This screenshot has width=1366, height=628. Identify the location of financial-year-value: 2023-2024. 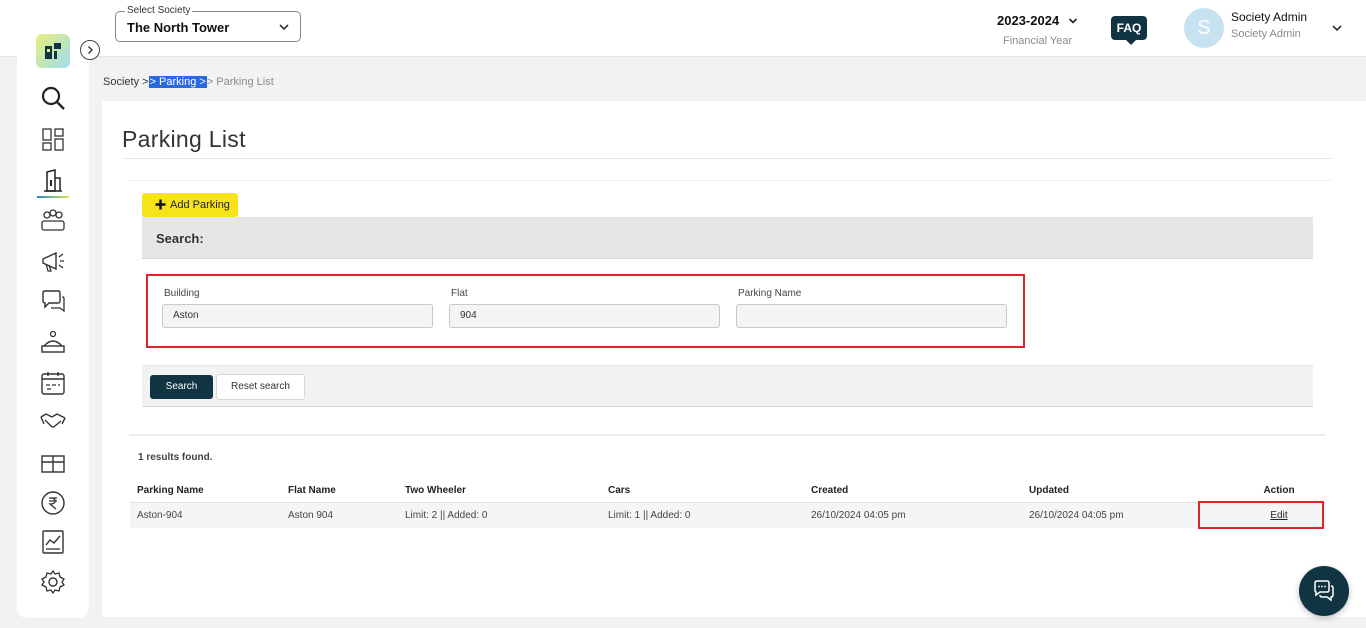
(1028, 20).